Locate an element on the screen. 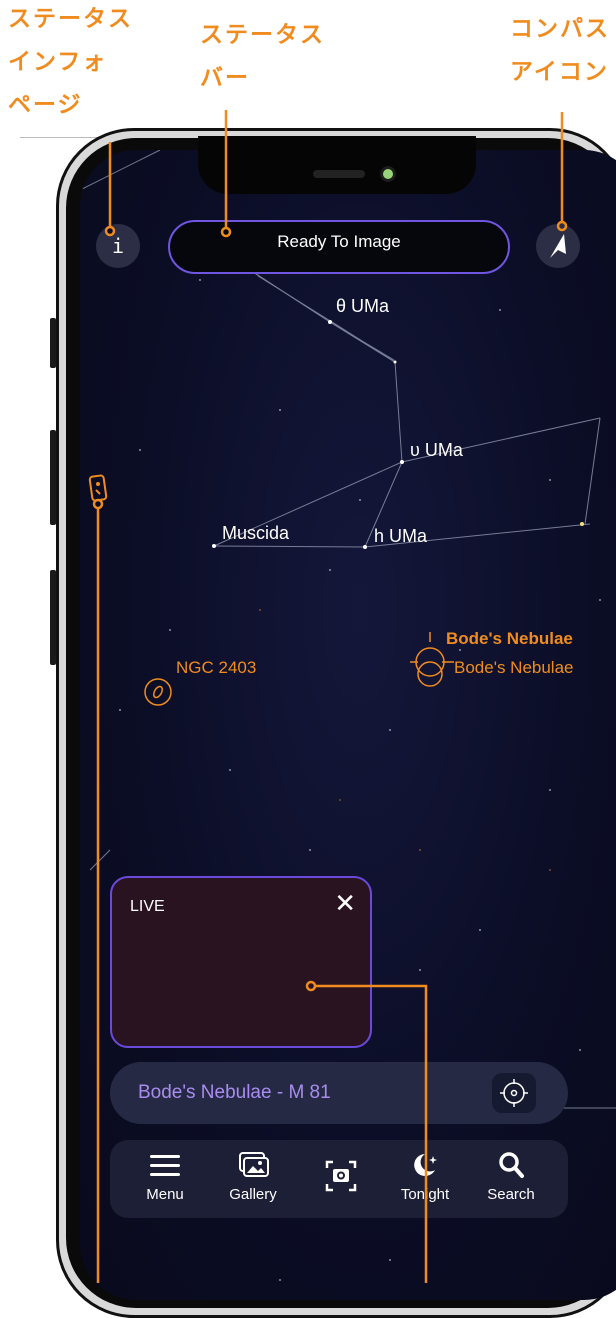 The image size is (616, 1318). locate-target-button is located at coordinates (514, 1093).